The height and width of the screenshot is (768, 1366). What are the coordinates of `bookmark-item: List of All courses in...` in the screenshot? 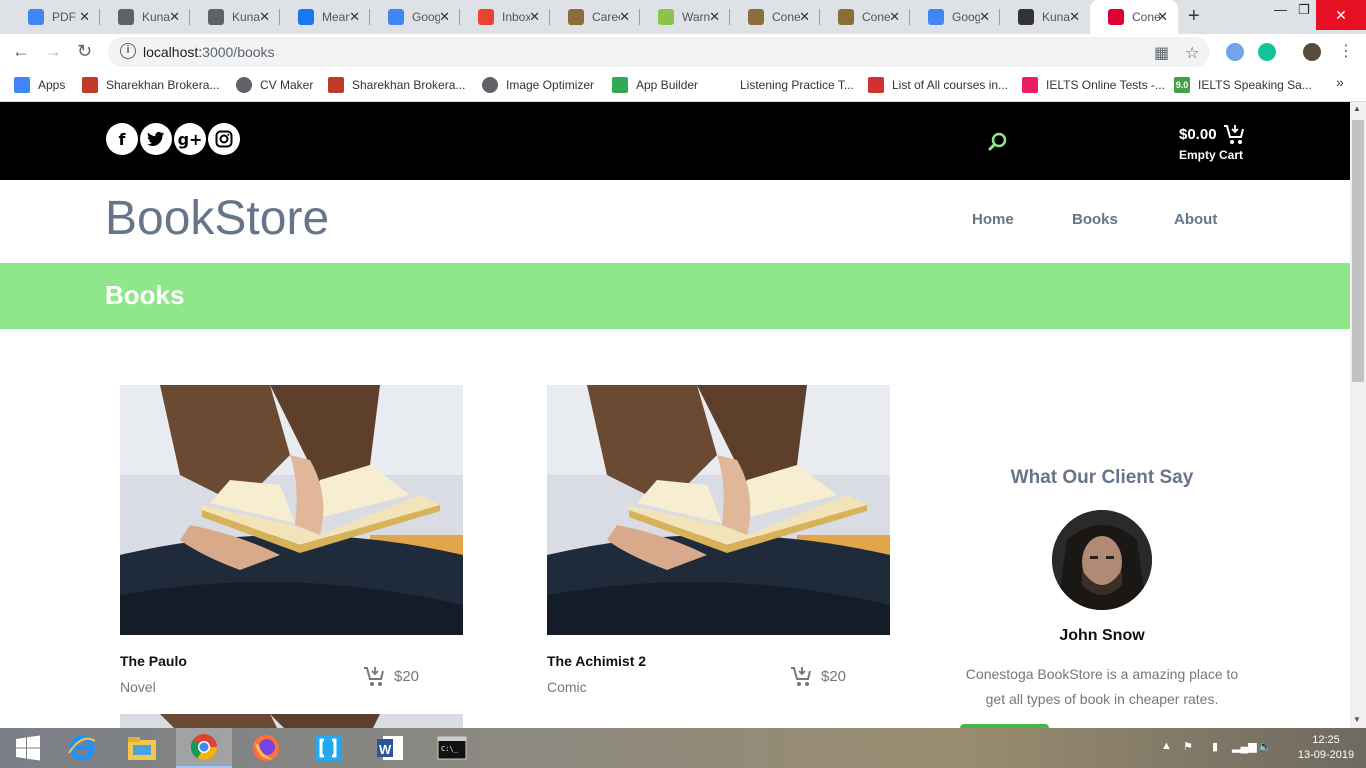 It's located at (938, 85).